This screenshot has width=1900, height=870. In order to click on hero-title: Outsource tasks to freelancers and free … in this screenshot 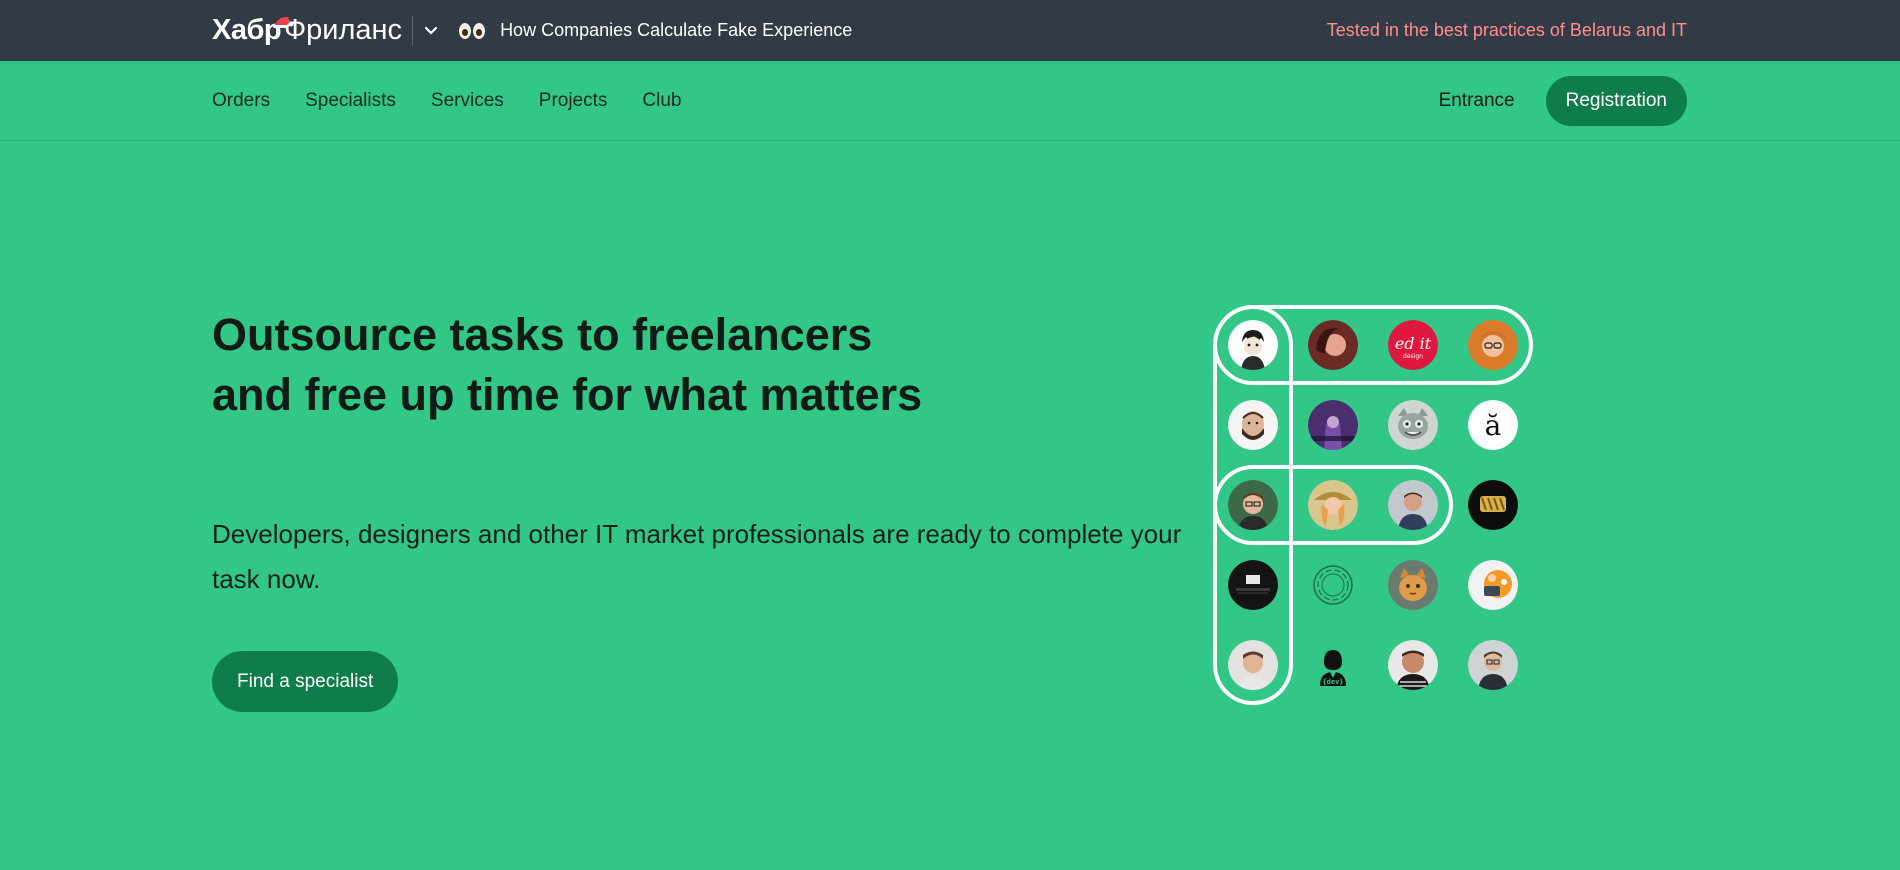, I will do `click(567, 364)`.